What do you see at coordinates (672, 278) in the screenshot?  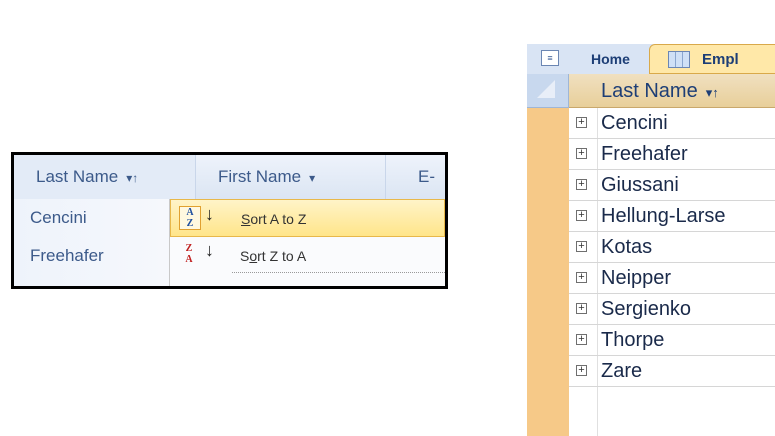 I see `table-row: + Neipper` at bounding box center [672, 278].